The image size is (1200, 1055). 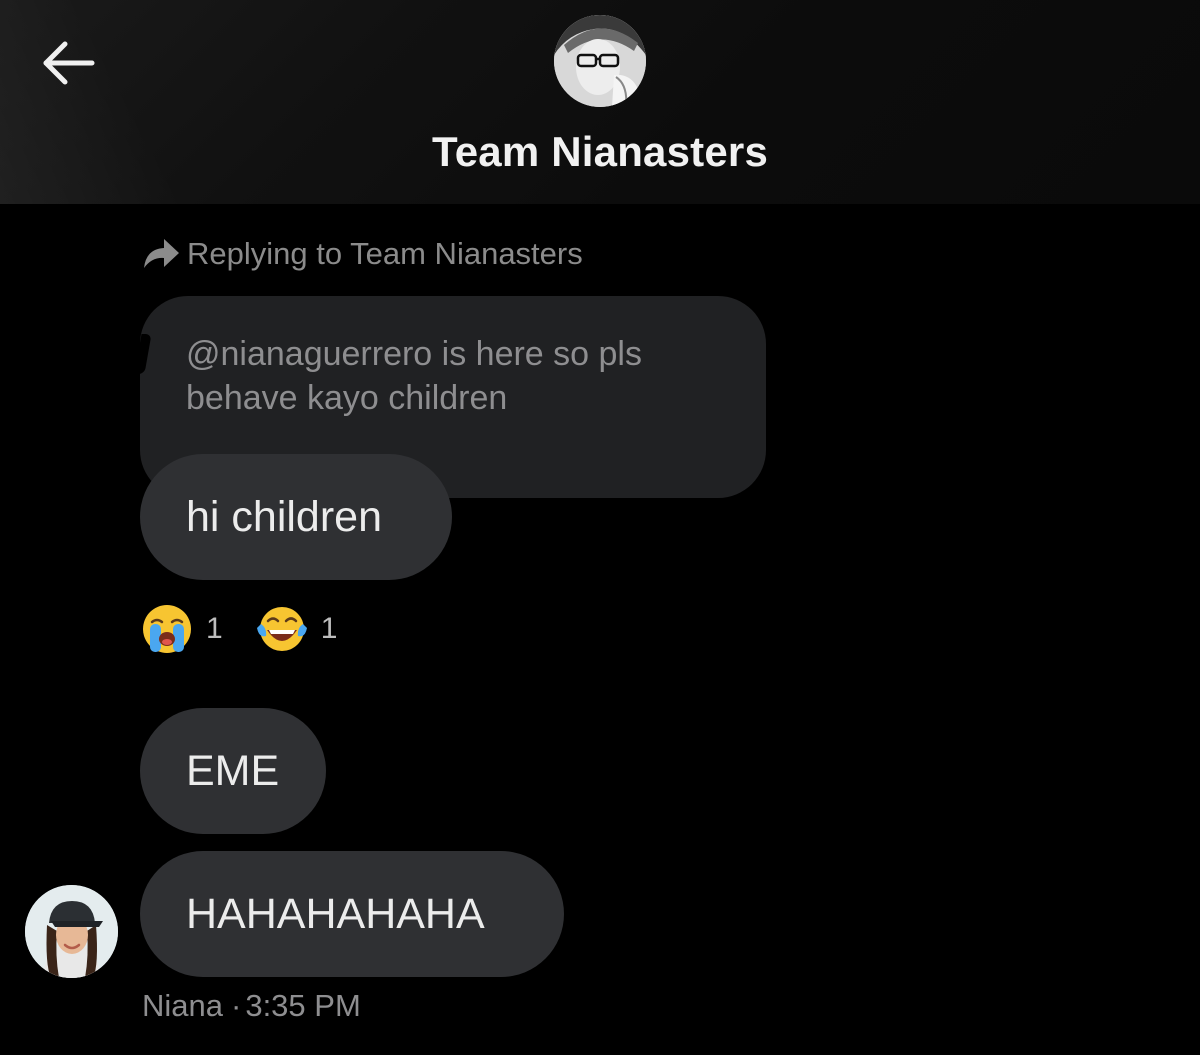 I want to click on reaction-tears-of-joy: 1, so click(x=296, y=629).